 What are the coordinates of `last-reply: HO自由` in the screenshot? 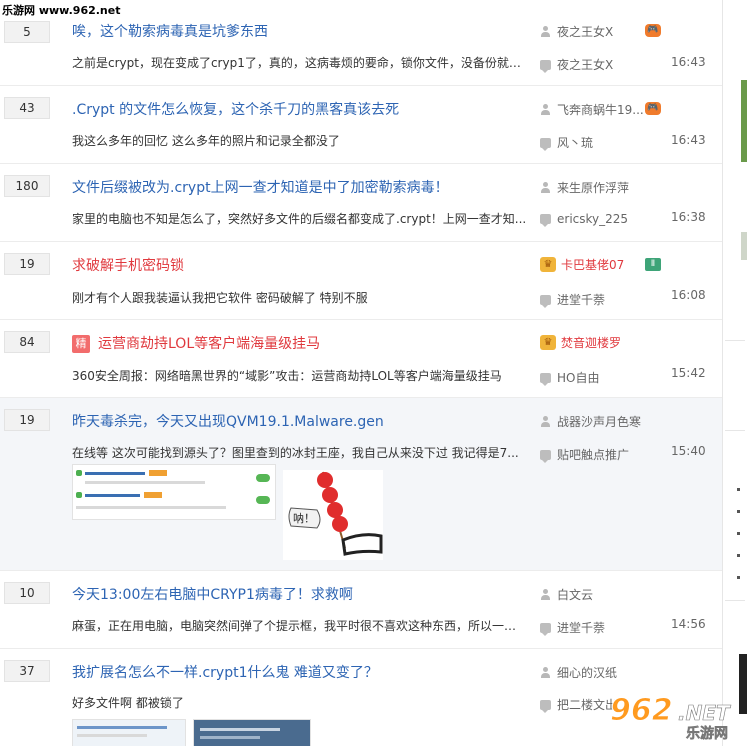 It's located at (569, 377).